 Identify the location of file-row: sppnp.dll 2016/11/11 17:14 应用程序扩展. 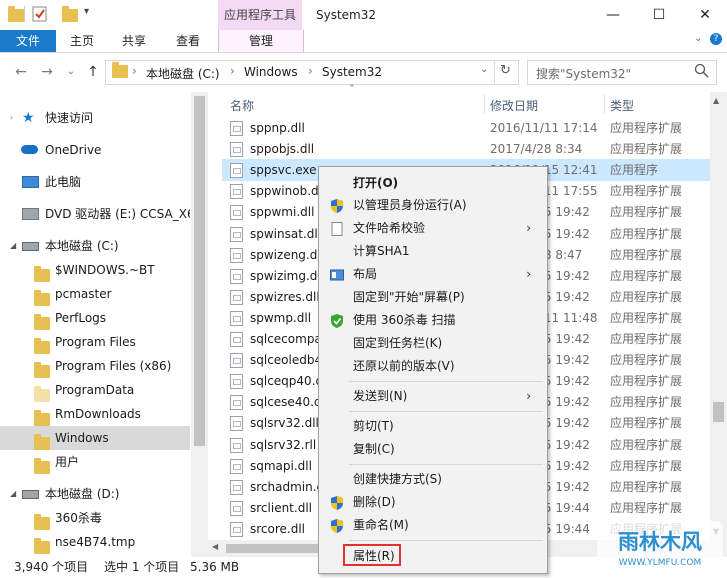
(466, 128).